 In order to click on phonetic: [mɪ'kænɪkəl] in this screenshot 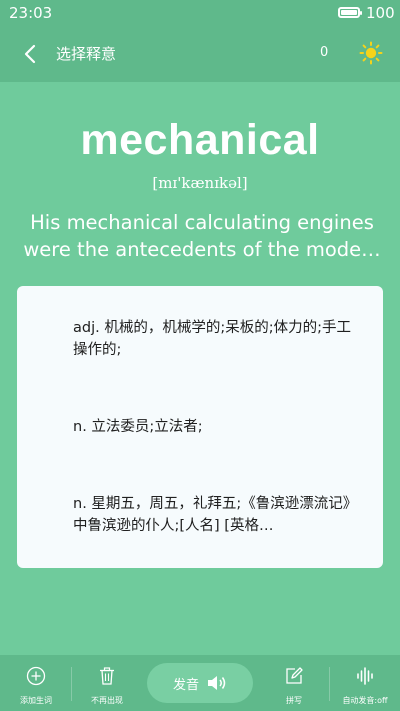, I will do `click(200, 183)`.